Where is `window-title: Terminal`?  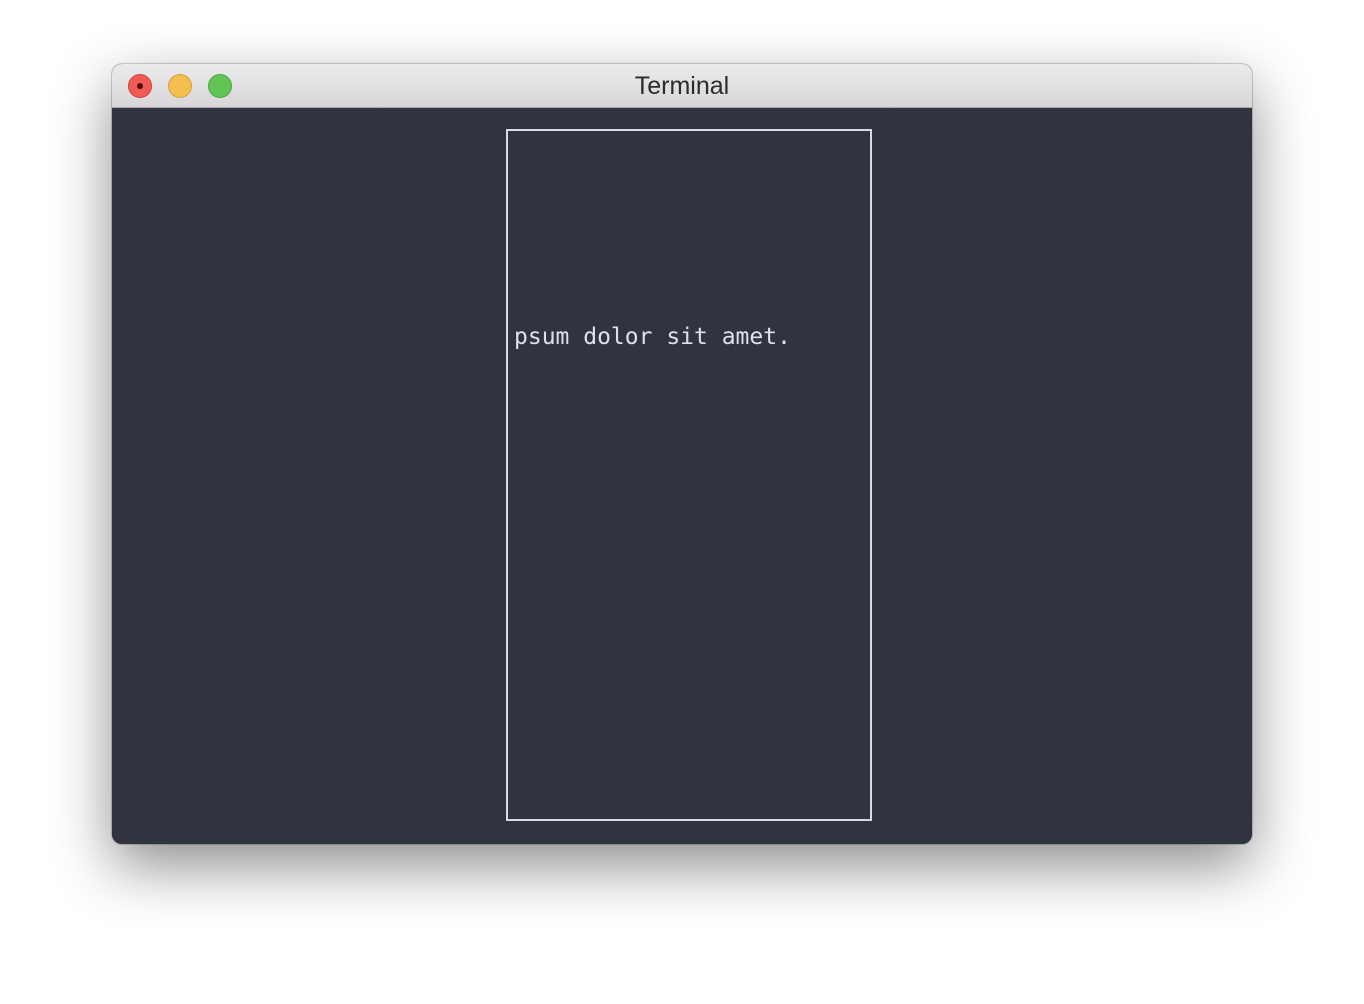 window-title: Terminal is located at coordinates (682, 86).